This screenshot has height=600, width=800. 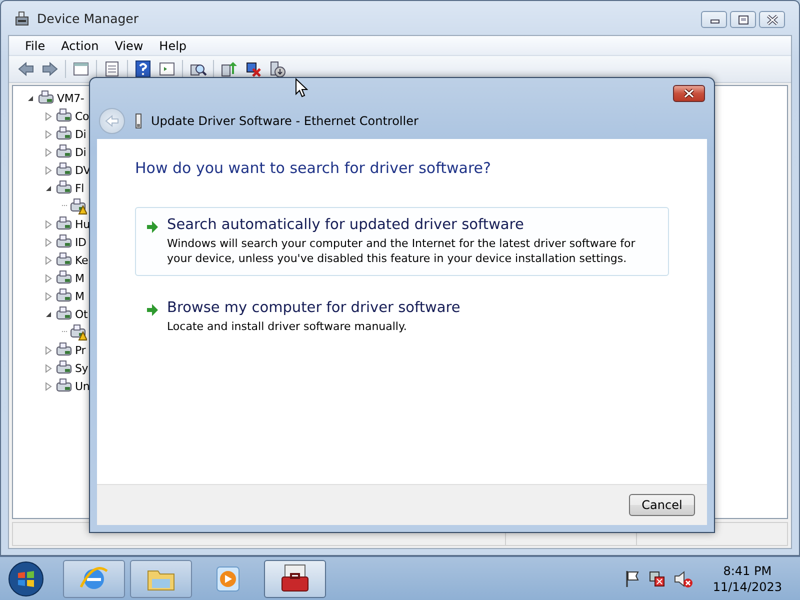 I want to click on option-link, so click(x=402, y=241).